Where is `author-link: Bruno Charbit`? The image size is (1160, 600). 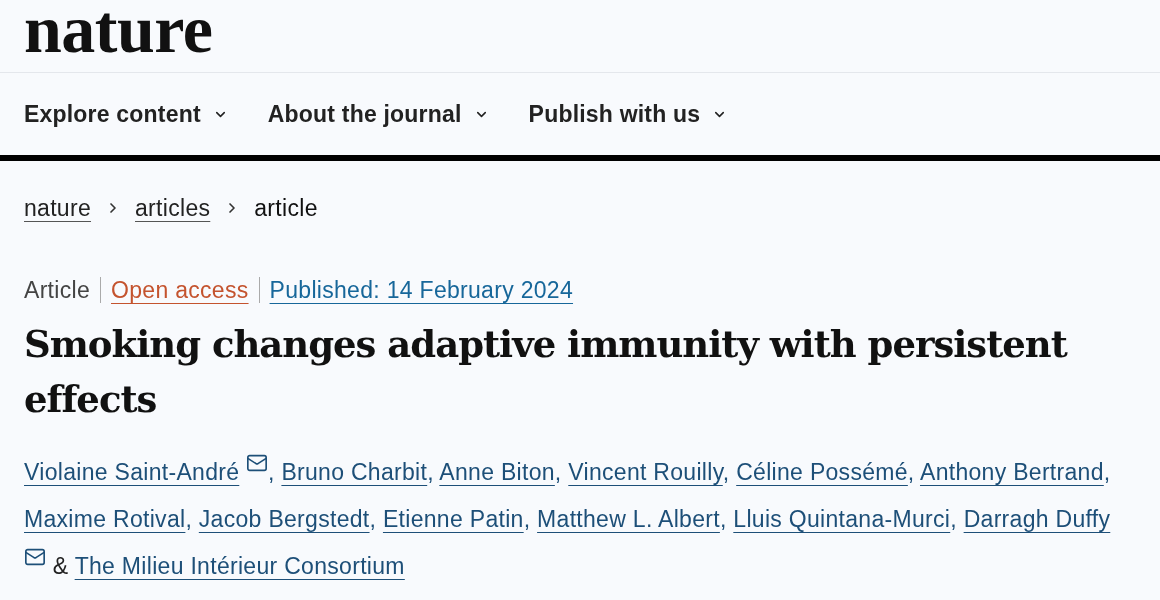 author-link: Bruno Charbit is located at coordinates (354, 472).